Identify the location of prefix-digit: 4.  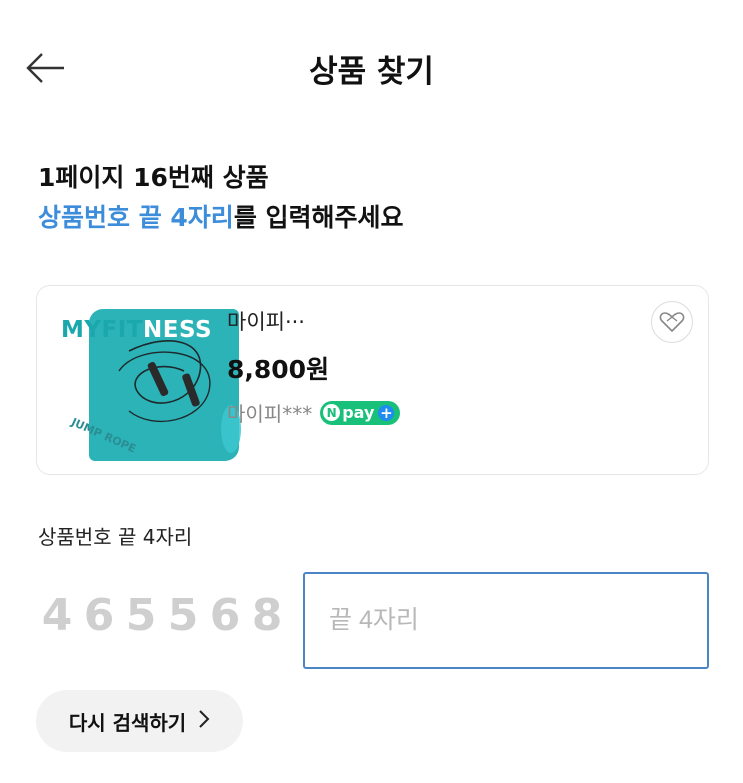
(57, 615).